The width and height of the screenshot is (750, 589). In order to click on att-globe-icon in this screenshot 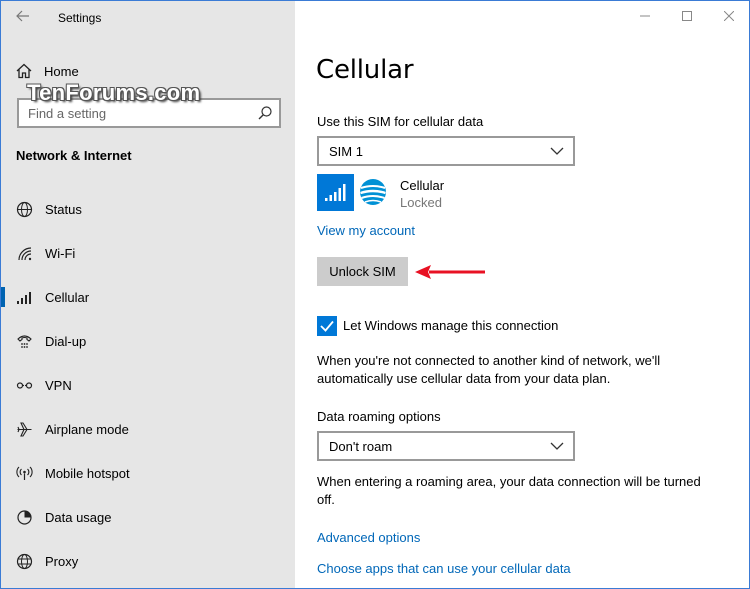, I will do `click(373, 192)`.